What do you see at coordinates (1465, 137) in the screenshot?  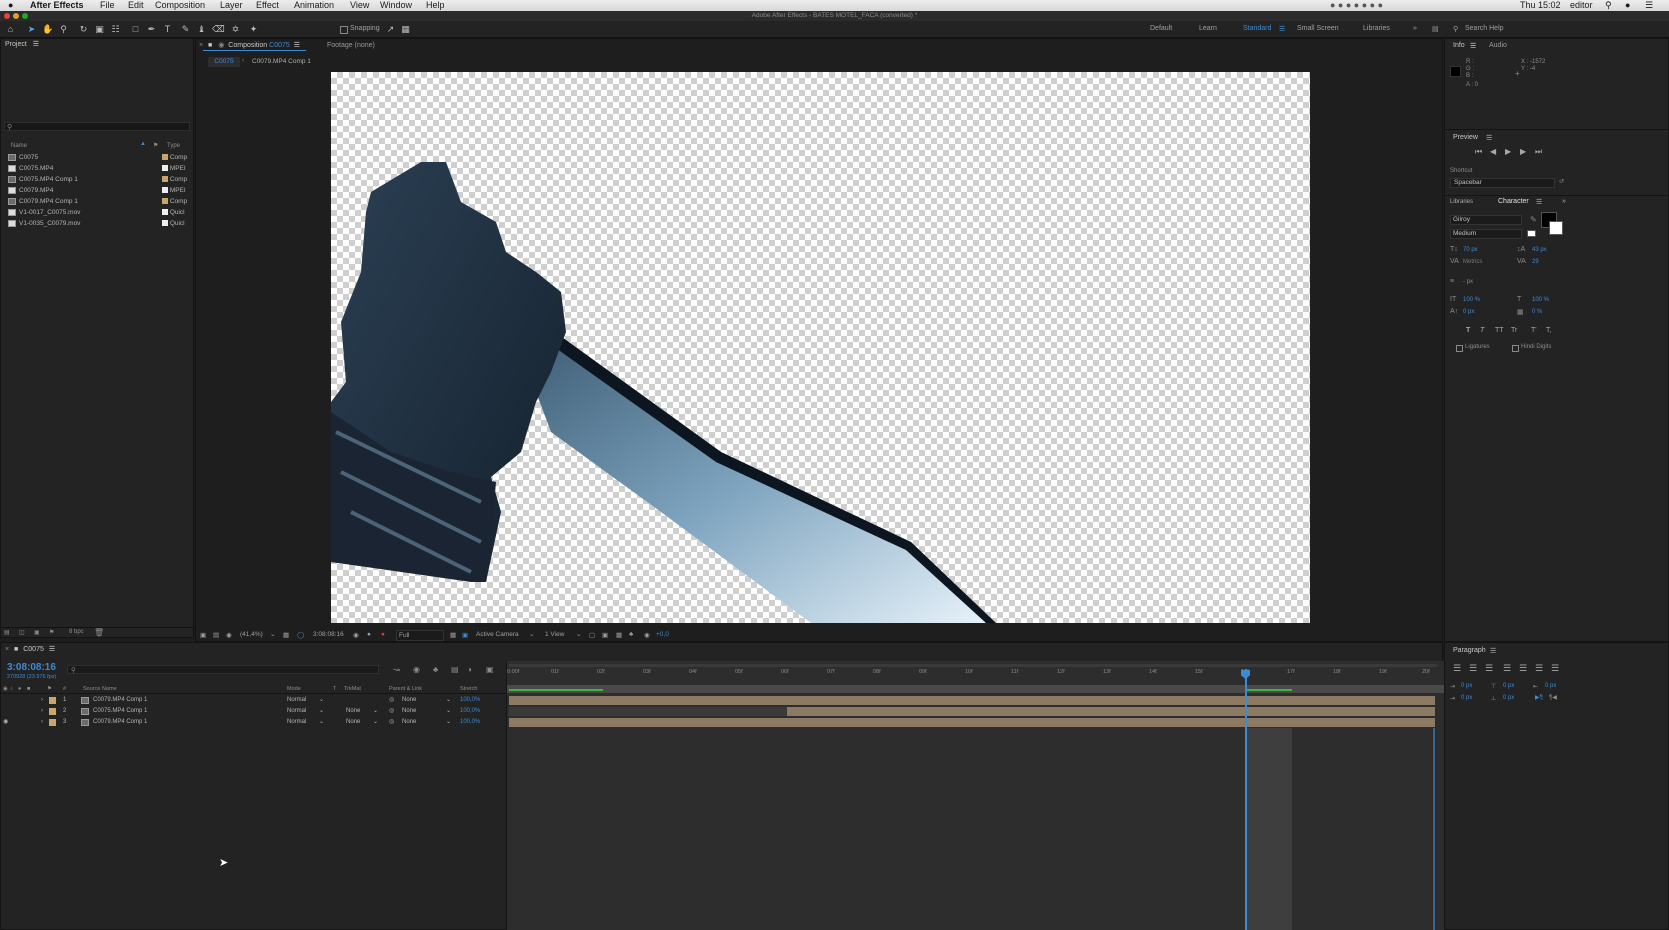 I see `preview-title: Preview` at bounding box center [1465, 137].